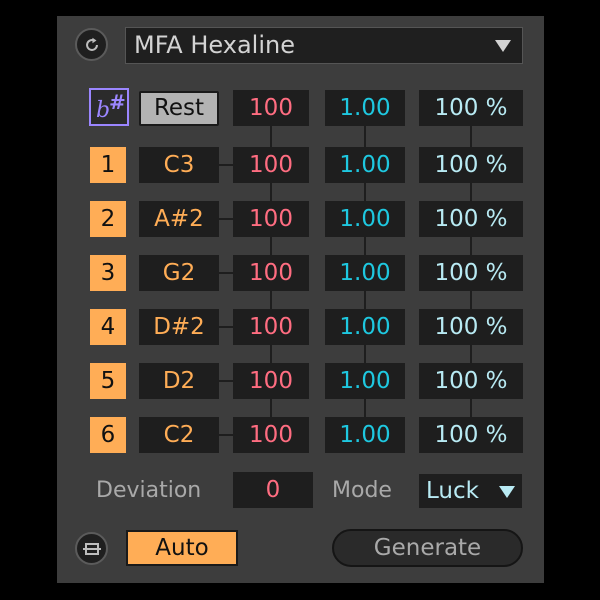  I want to click on generate-button: Generate, so click(427, 548).